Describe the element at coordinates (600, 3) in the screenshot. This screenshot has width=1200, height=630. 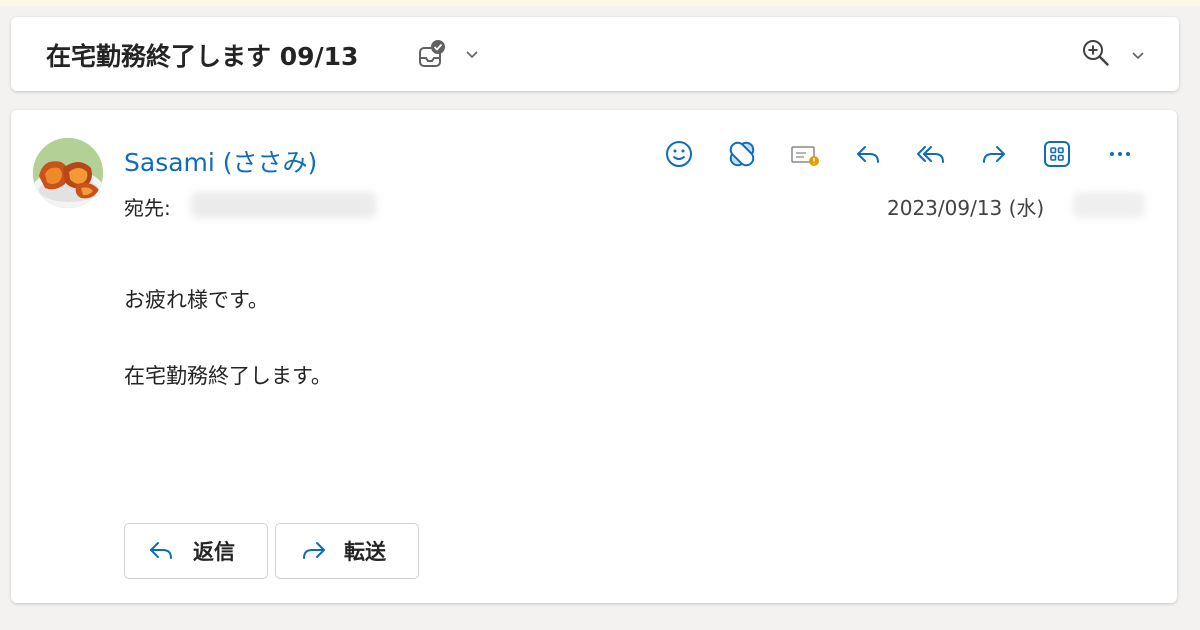
I see `top-strip` at that location.